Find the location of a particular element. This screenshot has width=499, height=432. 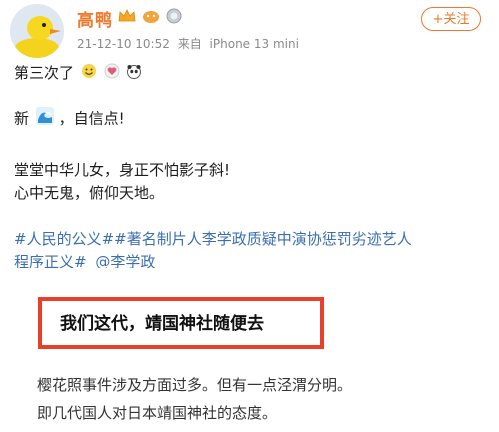

wave-emoji-icon is located at coordinates (44, 119).